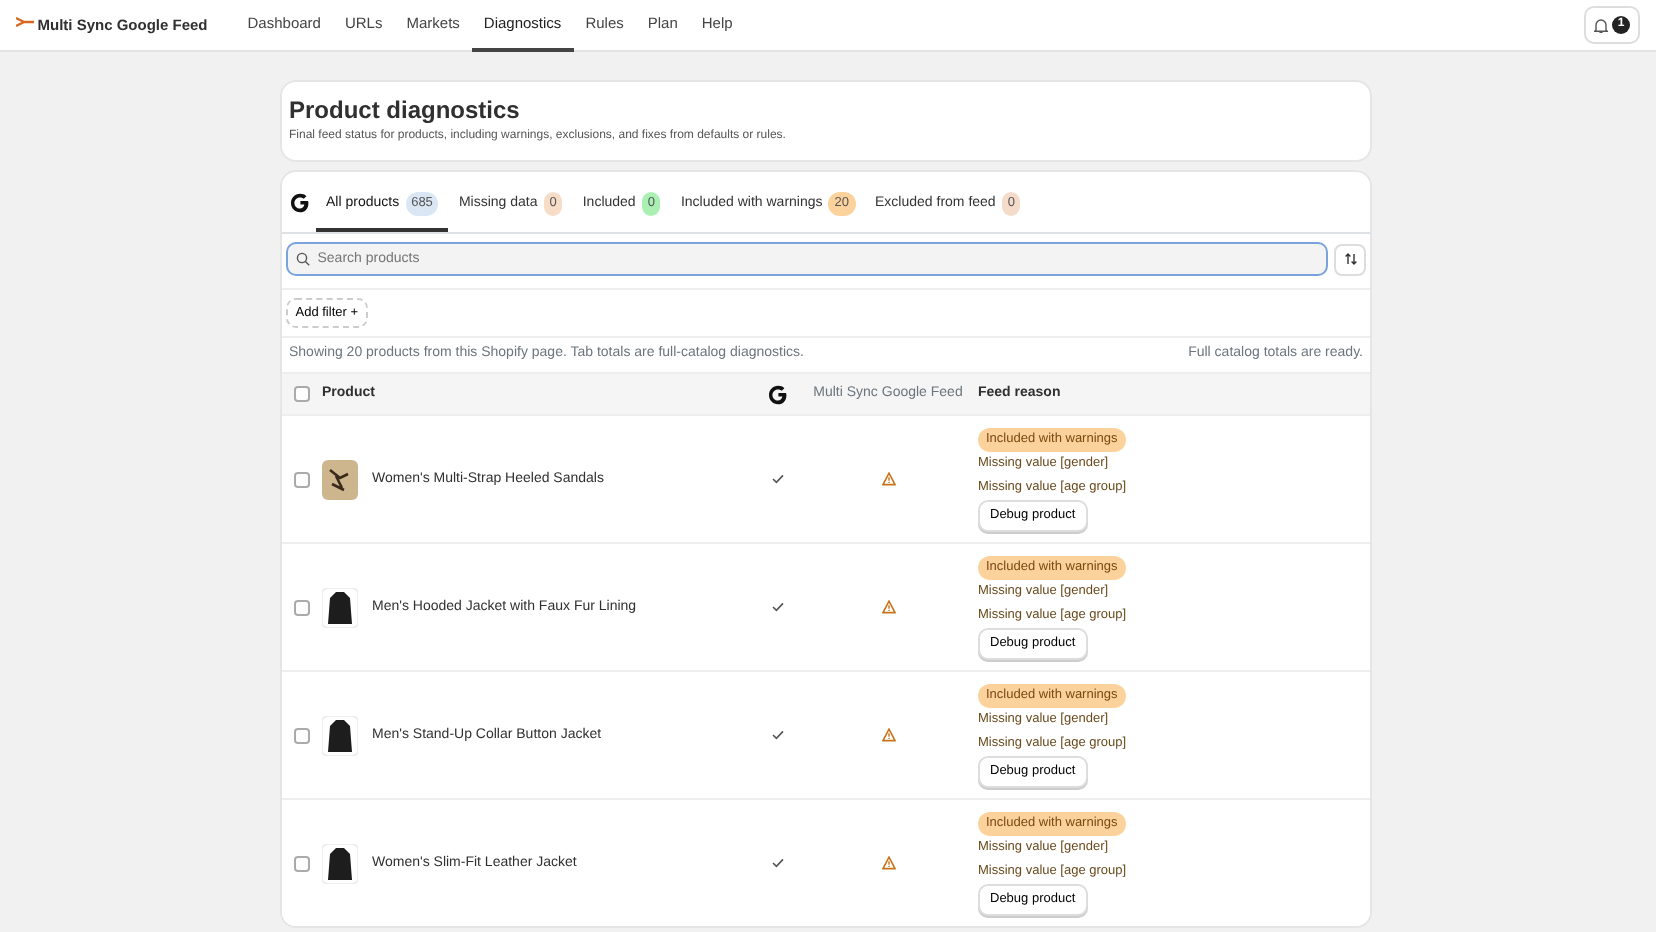 This screenshot has width=1656, height=932. What do you see at coordinates (302, 394) in the screenshot?
I see `select-all-checkbox` at bounding box center [302, 394].